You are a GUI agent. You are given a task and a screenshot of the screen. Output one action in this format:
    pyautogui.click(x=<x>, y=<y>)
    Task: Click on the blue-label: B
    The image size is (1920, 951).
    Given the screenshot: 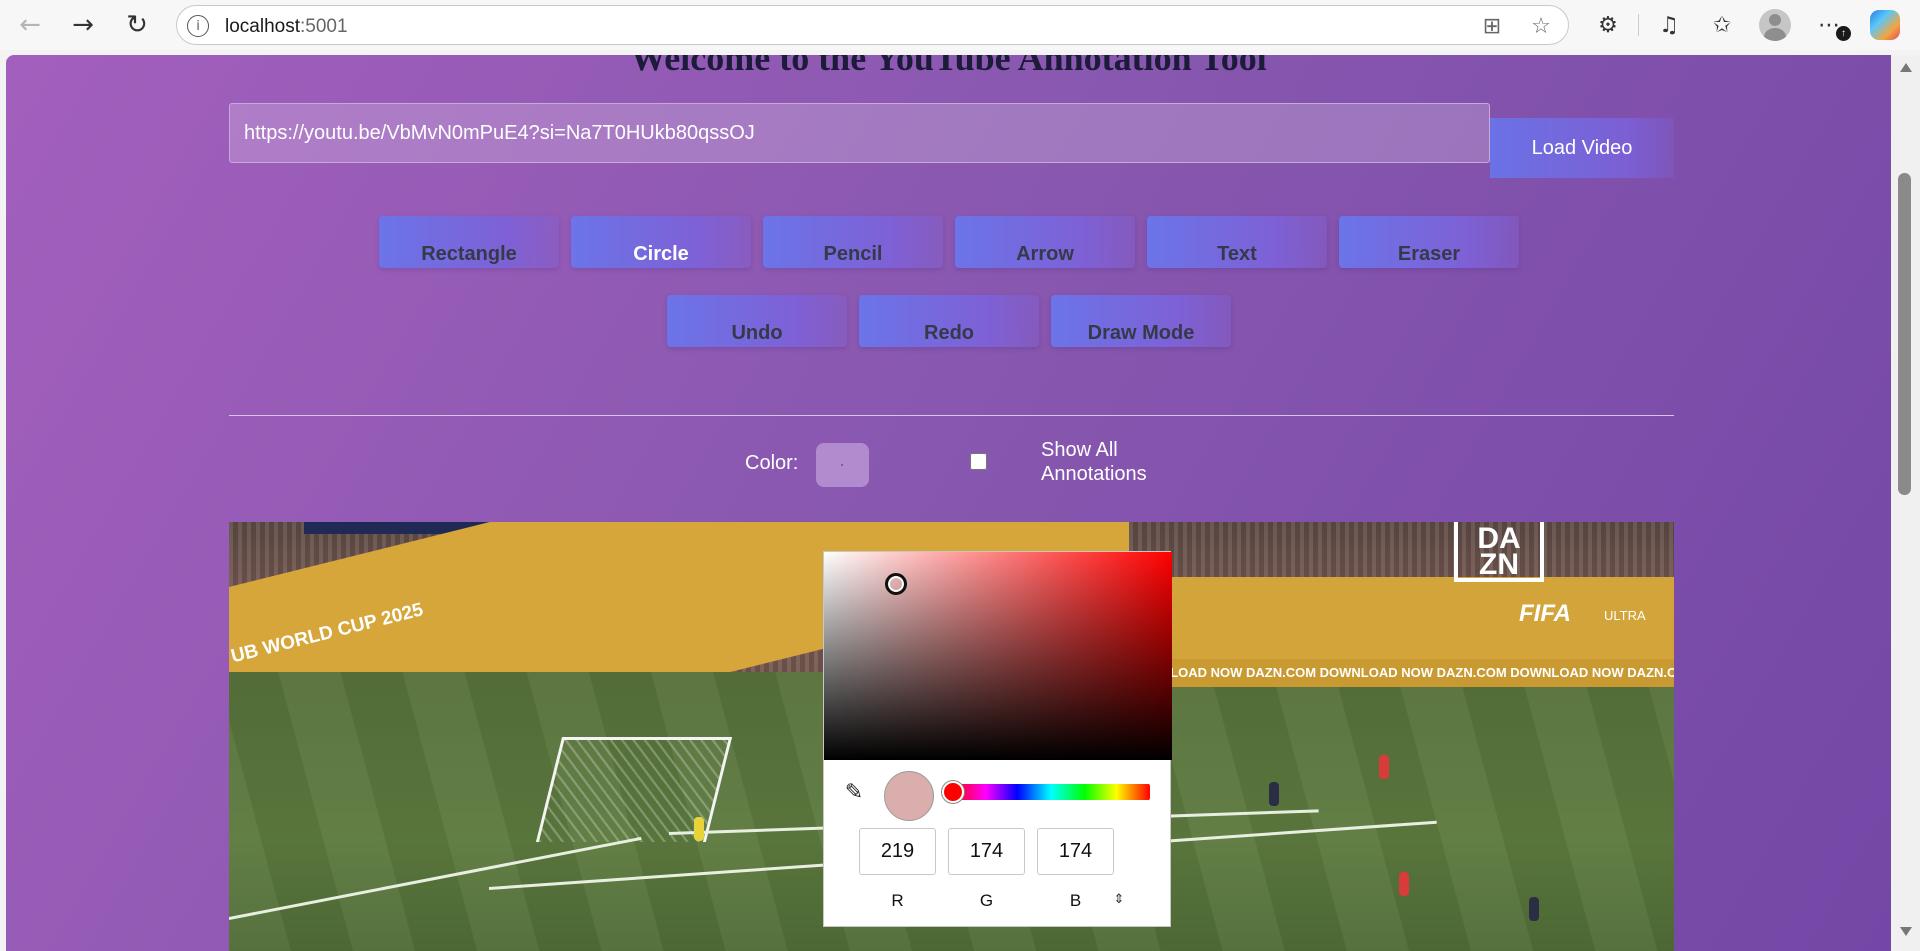 What is the action you would take?
    pyautogui.click(x=1075, y=900)
    